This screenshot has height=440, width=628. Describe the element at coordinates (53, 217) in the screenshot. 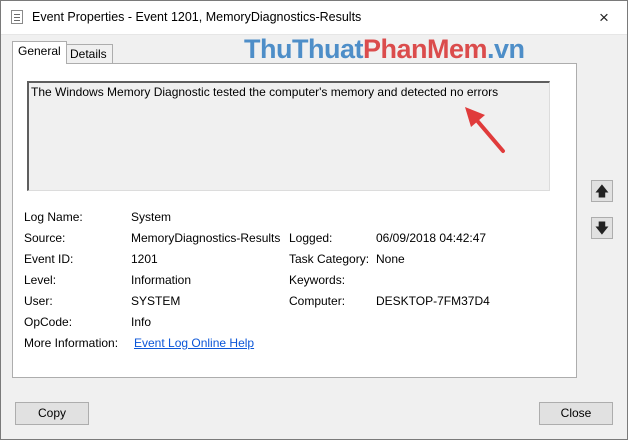

I see `log-name-label: Log Name:` at that location.